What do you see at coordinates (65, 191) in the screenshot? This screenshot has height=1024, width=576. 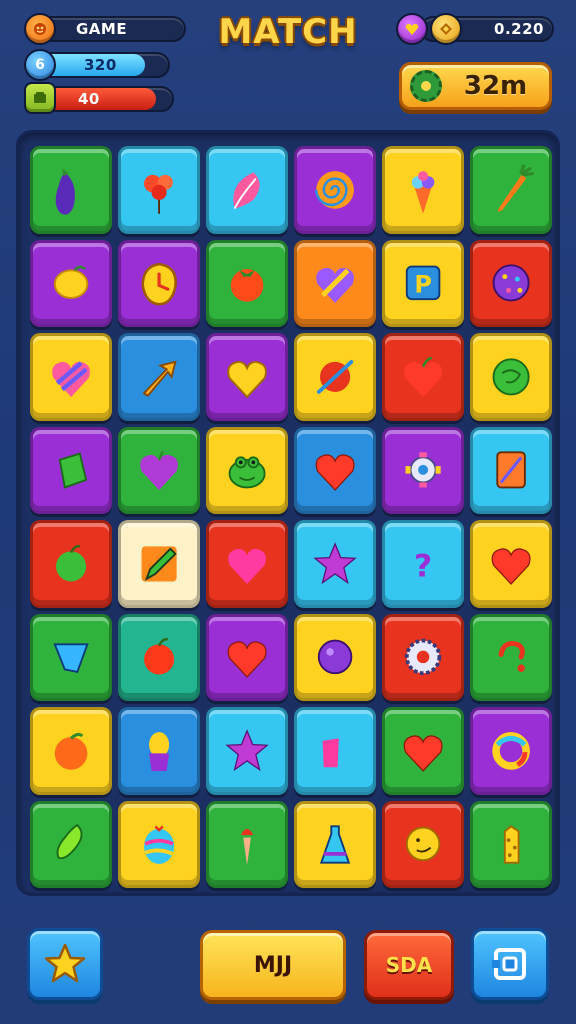 I see `eggplant-icon` at bounding box center [65, 191].